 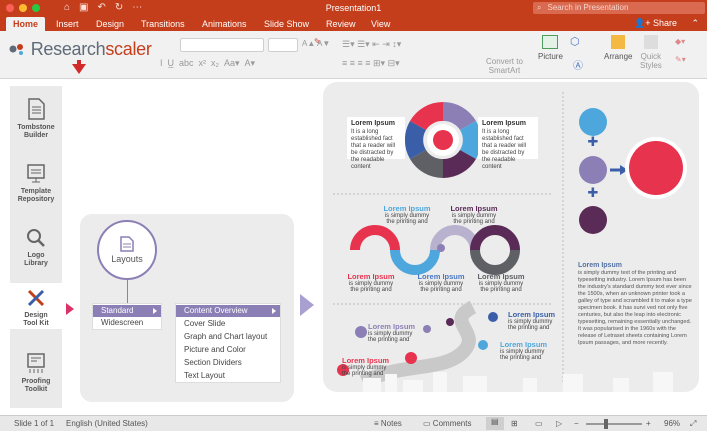 What do you see at coordinates (695, 23) in the screenshot?
I see `collapse-ribbon-icon: ⌃` at bounding box center [695, 23].